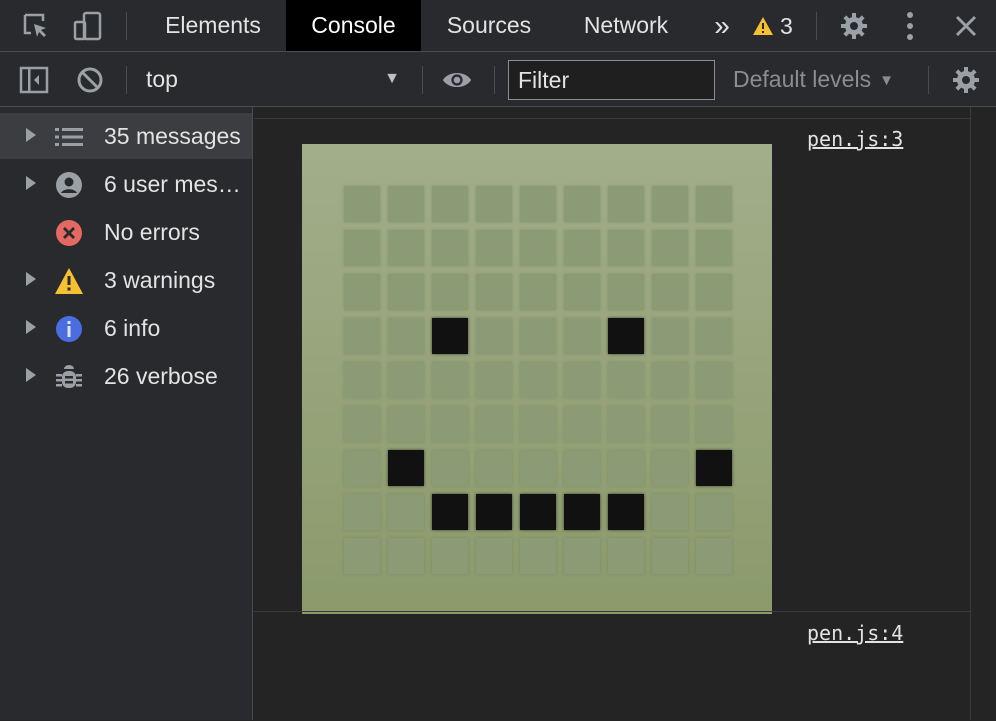 The width and height of the screenshot is (996, 721). What do you see at coordinates (213, 25) in the screenshot?
I see `tab-elements: Elements` at bounding box center [213, 25].